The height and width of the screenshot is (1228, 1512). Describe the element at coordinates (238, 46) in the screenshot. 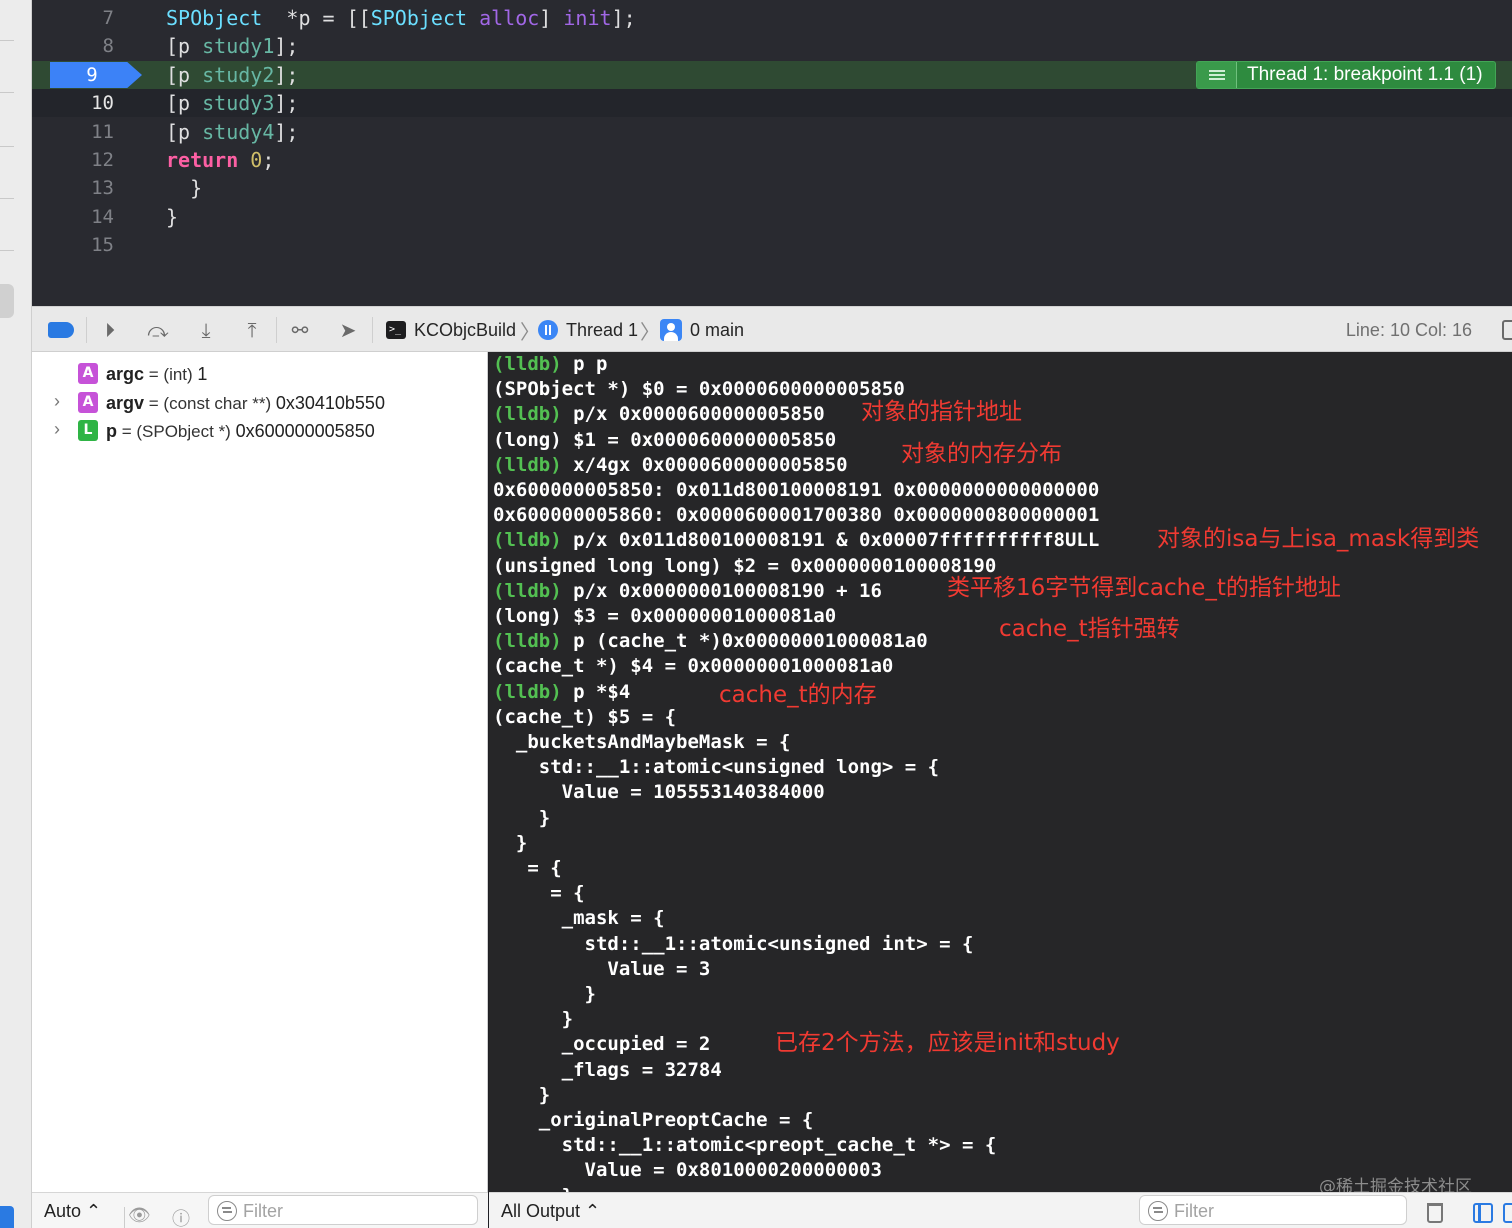

I see `code-token: study1` at that location.